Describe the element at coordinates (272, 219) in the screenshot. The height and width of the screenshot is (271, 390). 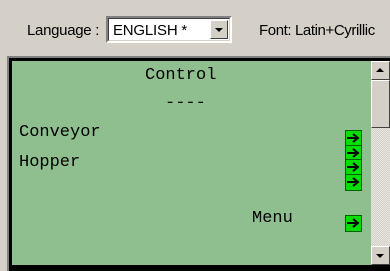
I see `menu-item-menu: Menu` at that location.